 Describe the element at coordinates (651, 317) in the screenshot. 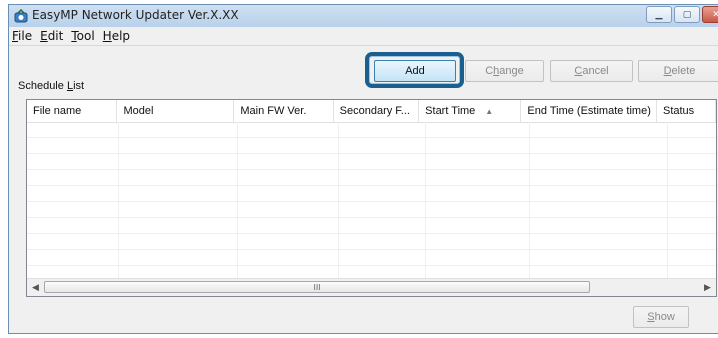

I see `show-label-mnemonic: S` at that location.